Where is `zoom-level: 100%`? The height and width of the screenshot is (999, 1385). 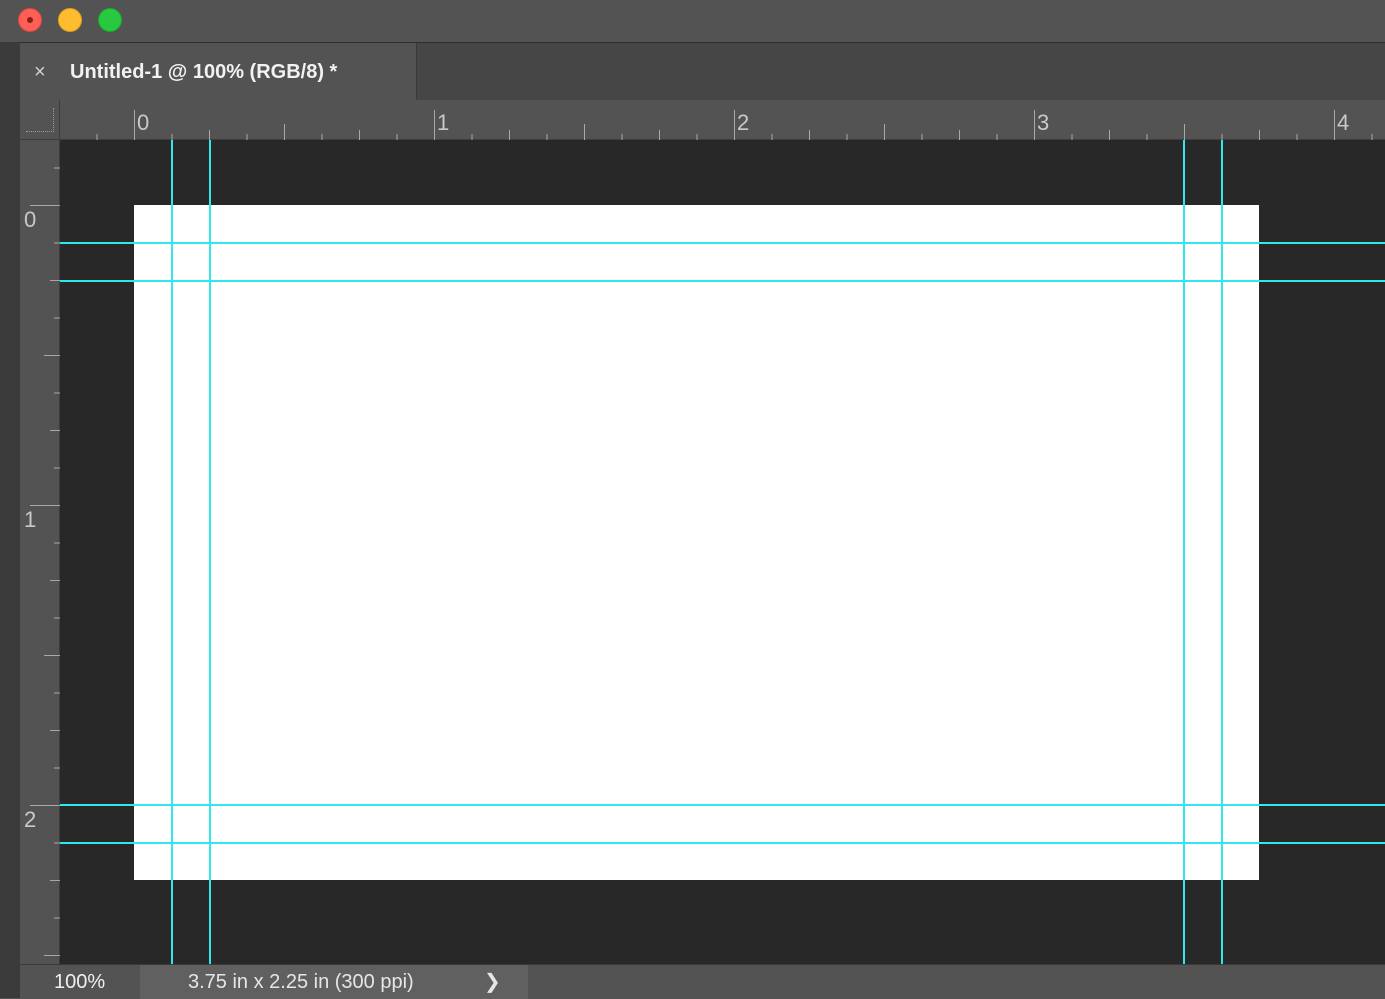 zoom-level: 100% is located at coordinates (80, 982).